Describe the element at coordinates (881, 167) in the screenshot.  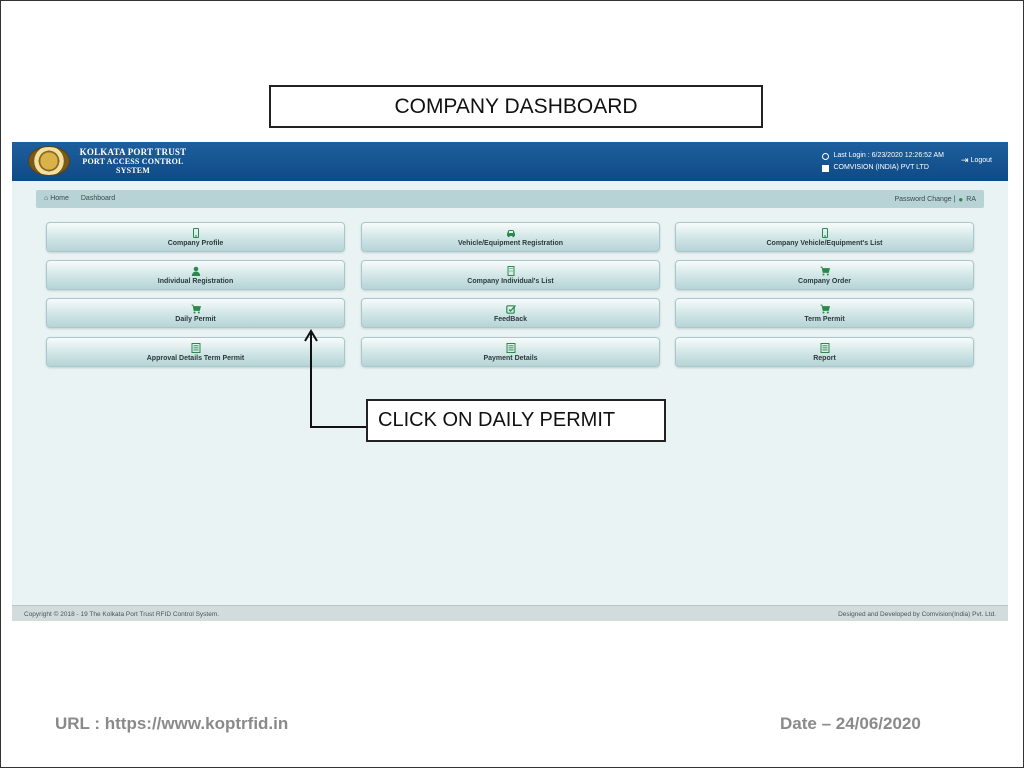
I see `company-name: COMVISION (INDIA) PVT LTD` at that location.